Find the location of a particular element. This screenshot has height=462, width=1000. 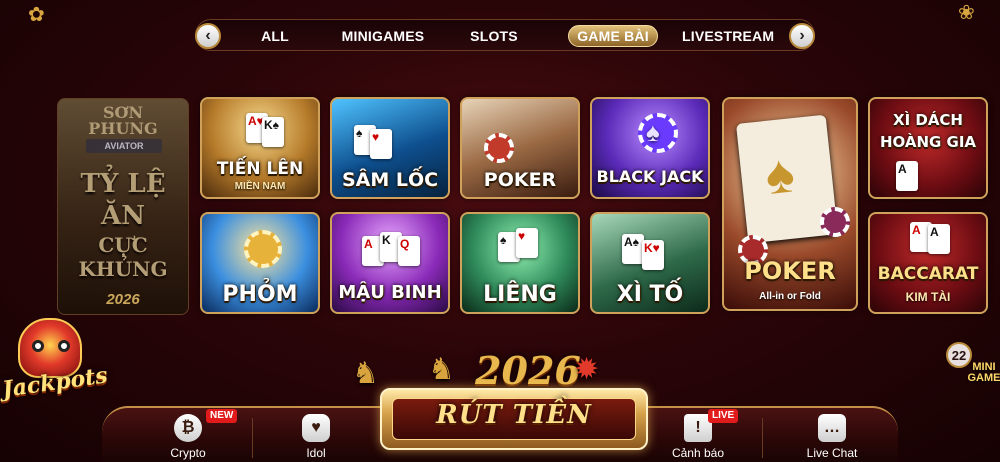

promo-line-1: TỶ LỆ is located at coordinates (123, 184).